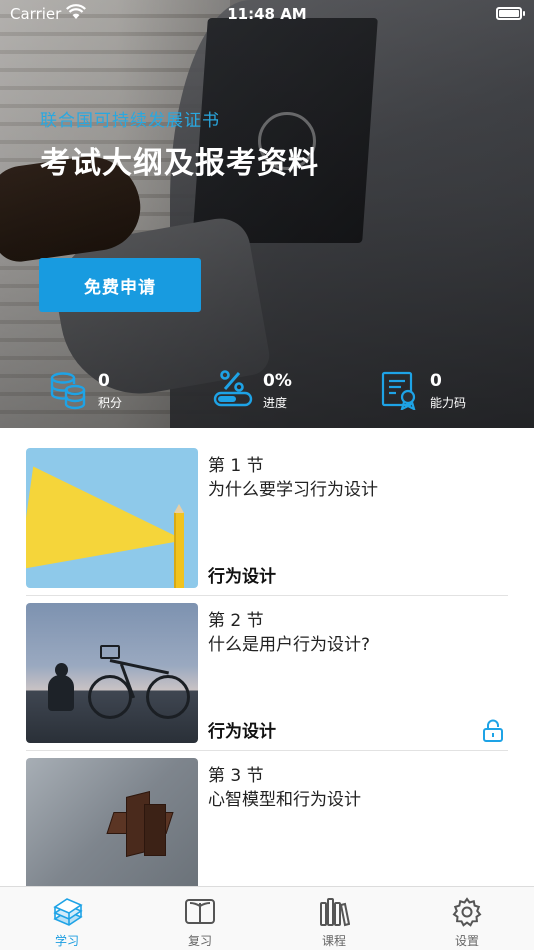 The width and height of the screenshot is (534, 950). Describe the element at coordinates (275, 403) in the screenshot. I see `progress-label: 进度` at that location.